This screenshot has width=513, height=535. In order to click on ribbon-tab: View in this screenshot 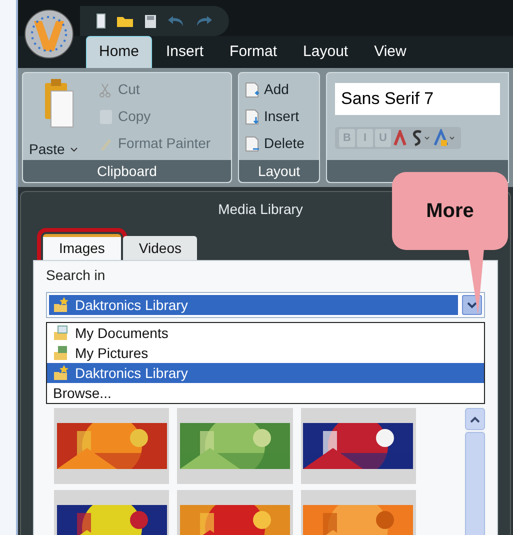, I will do `click(390, 52)`.